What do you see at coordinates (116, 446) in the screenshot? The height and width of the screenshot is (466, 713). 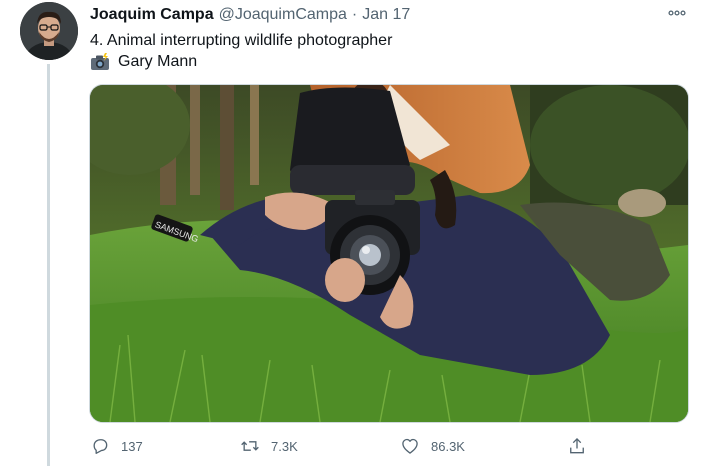 I see `reply-button: 137` at bounding box center [116, 446].